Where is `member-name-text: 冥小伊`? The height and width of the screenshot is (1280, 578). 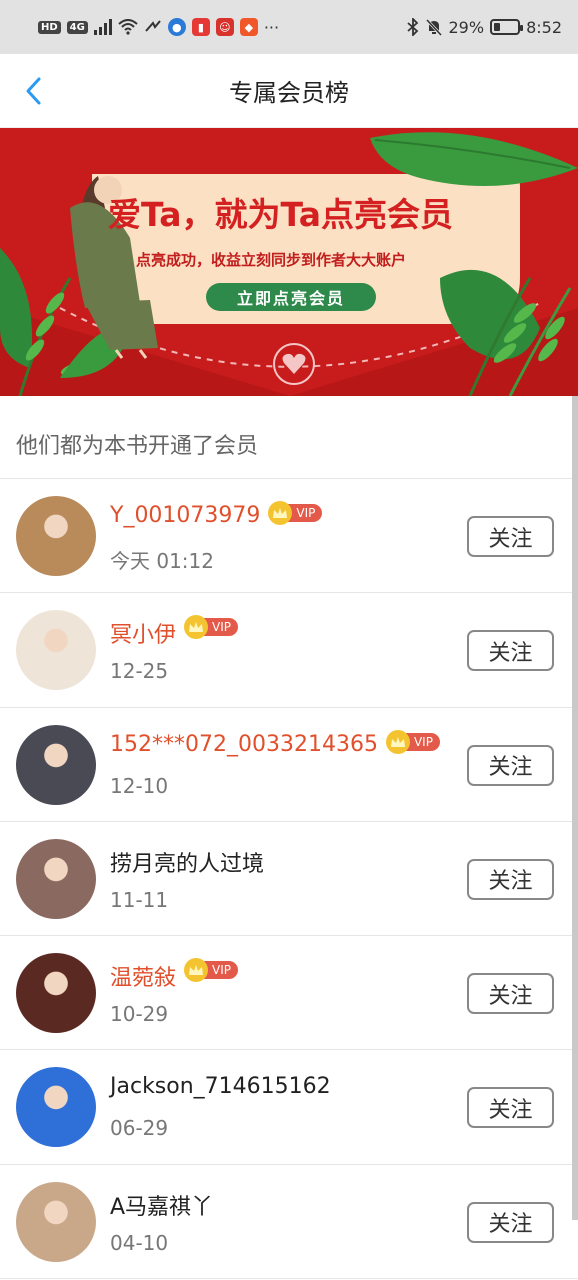 member-name-text: 冥小伊 is located at coordinates (143, 636).